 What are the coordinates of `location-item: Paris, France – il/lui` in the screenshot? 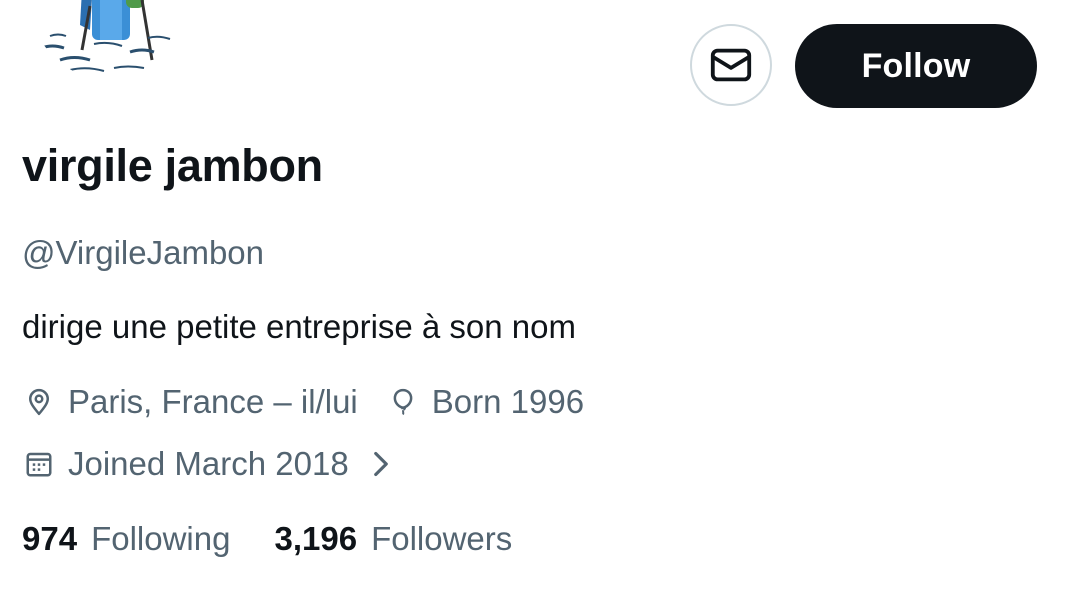 It's located at (190, 402).